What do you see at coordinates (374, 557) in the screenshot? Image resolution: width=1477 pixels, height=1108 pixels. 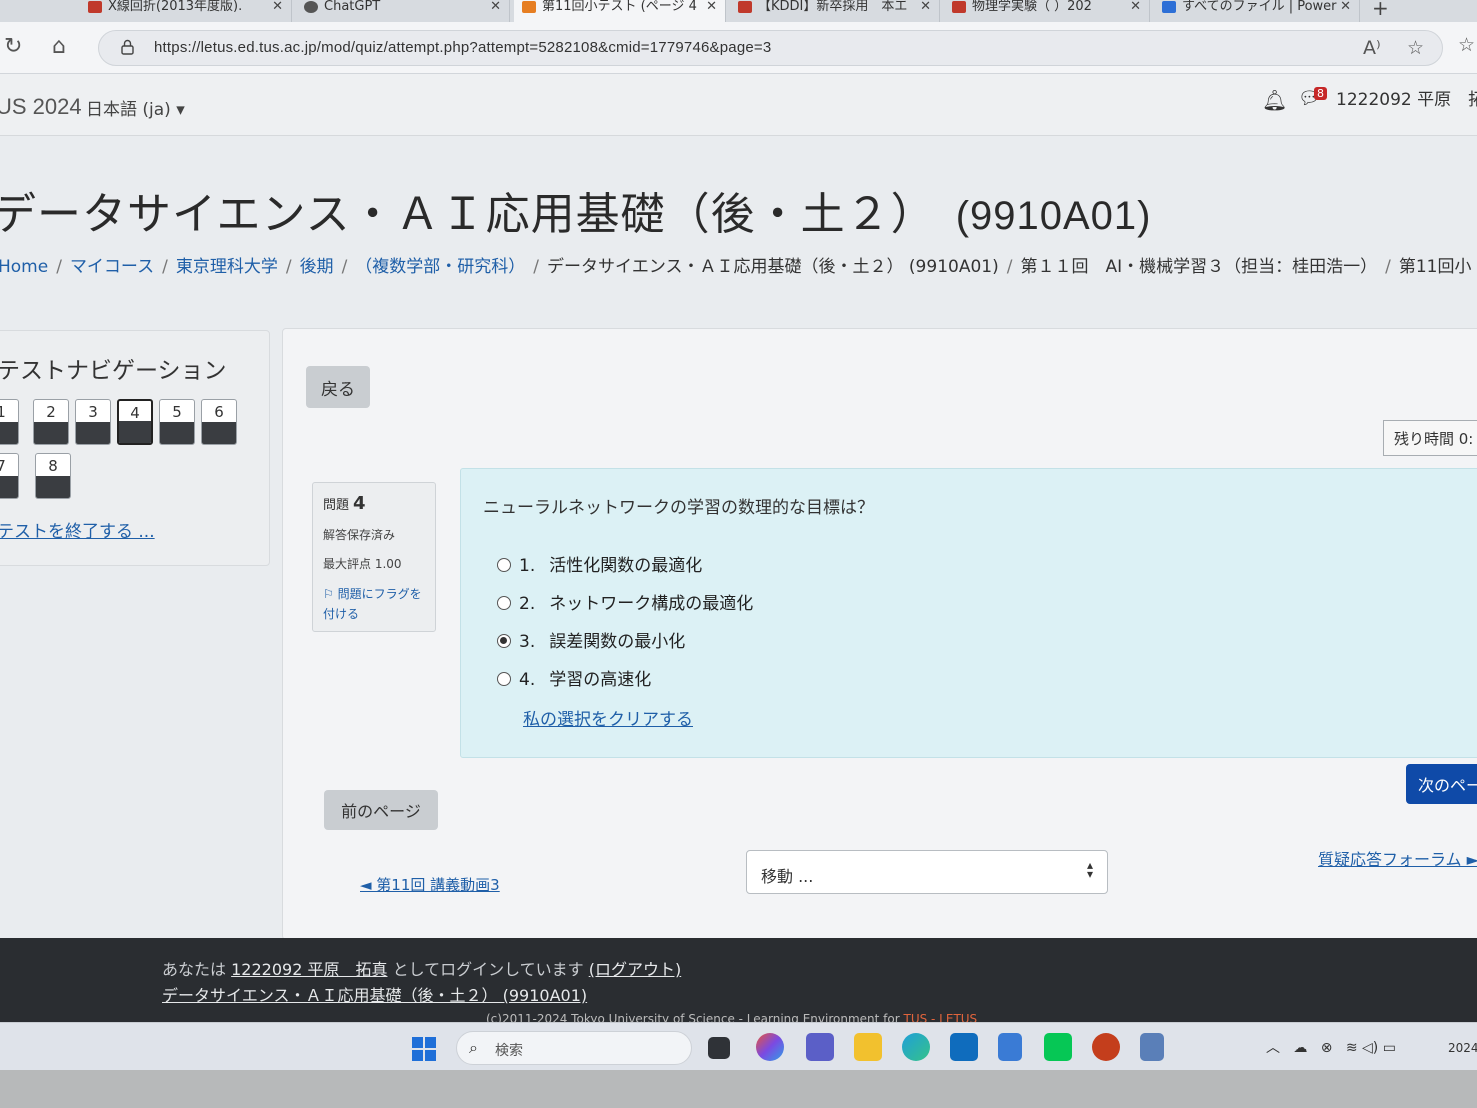 I see `question-info: 問題 4 解答保存済み 最大評点 1.00 ⚐ 問題にフラグを付ける` at bounding box center [374, 557].